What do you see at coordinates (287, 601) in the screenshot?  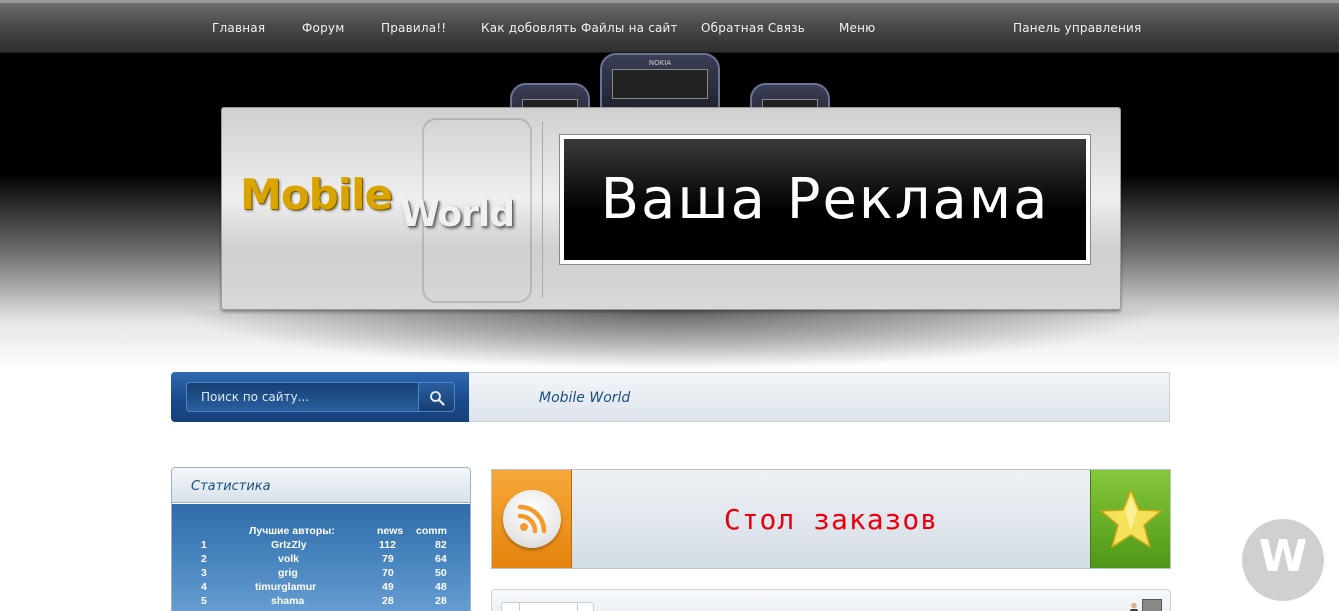 I see `author-name: shama` at bounding box center [287, 601].